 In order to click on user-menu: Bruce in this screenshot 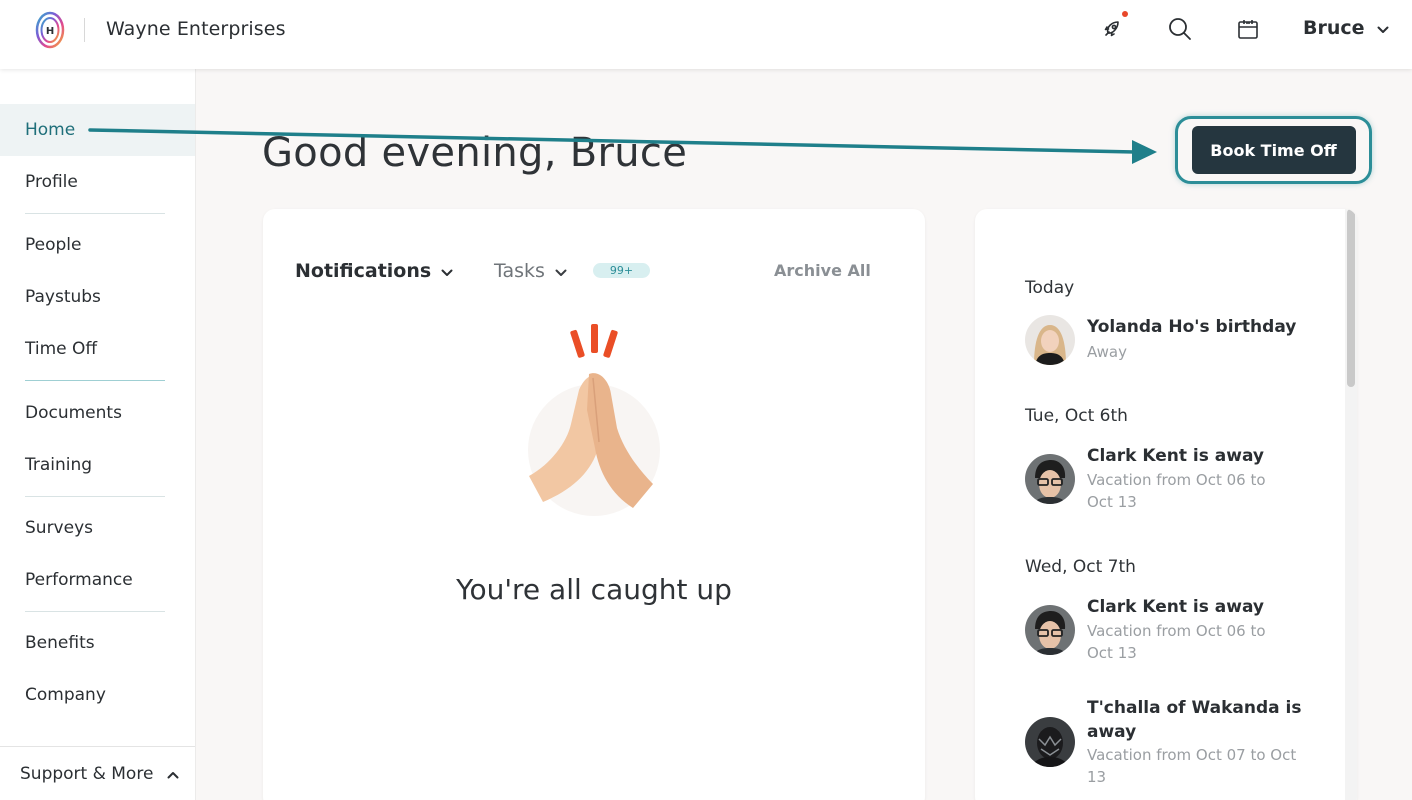, I will do `click(1346, 28)`.